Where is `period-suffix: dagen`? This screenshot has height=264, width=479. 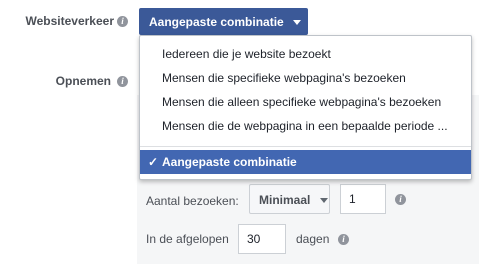 period-suffix: dagen is located at coordinates (313, 239).